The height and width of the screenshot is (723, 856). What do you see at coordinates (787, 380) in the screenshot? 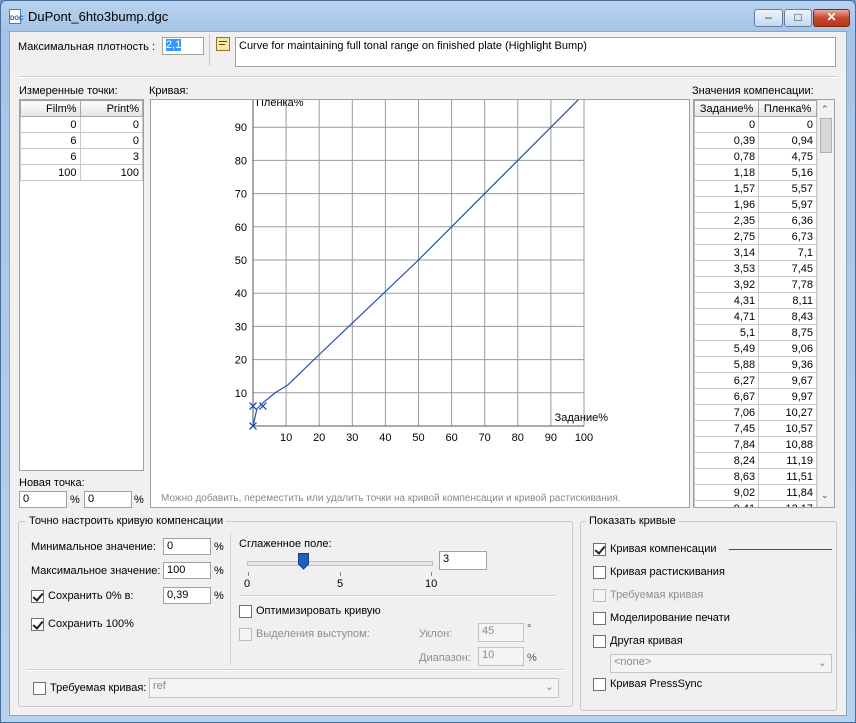
I see `table-cell: 9,67` at bounding box center [787, 380].